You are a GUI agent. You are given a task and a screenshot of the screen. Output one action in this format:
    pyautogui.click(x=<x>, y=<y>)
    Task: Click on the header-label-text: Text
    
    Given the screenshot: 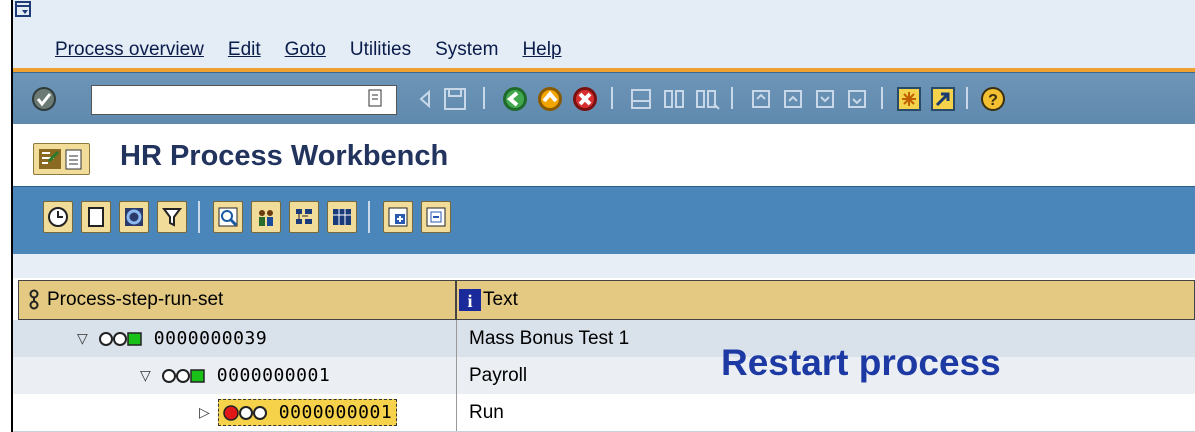 What is the action you would take?
    pyautogui.click(x=500, y=299)
    